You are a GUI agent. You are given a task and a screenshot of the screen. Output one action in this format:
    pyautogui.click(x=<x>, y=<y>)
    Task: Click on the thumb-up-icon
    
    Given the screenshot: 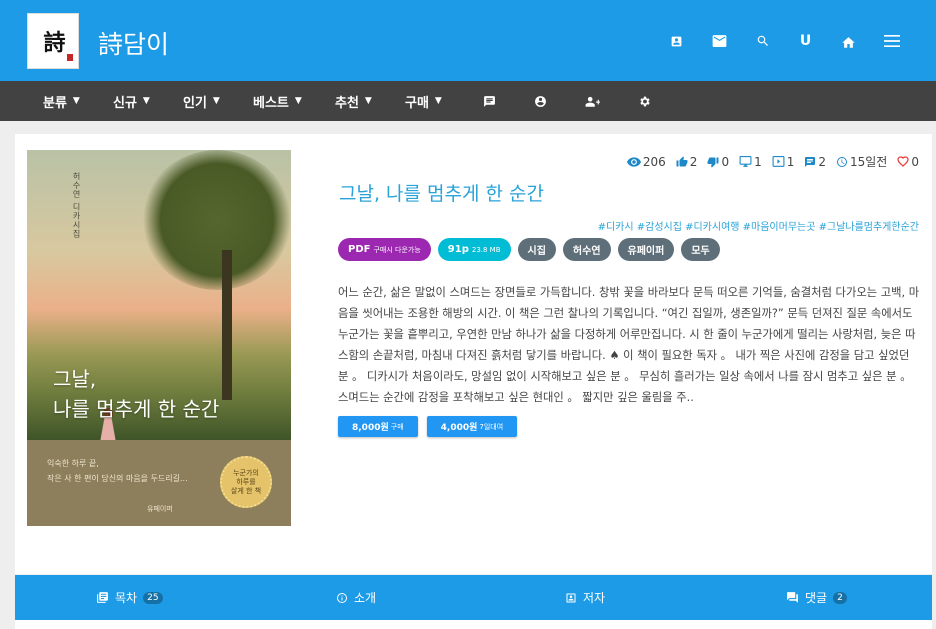 What is the action you would take?
    pyautogui.click(x=682, y=161)
    